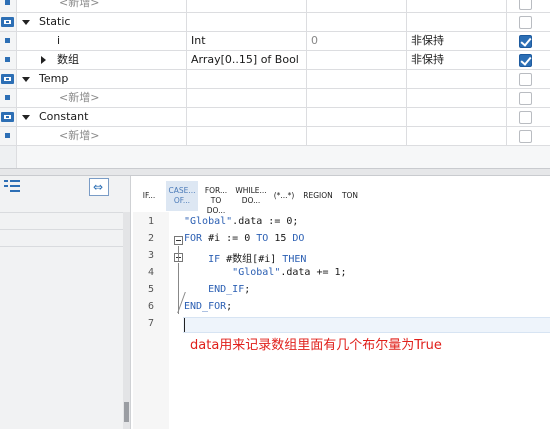 The width and height of the screenshot is (550, 429). I want to click on bullet-icon, so click(7, 2).